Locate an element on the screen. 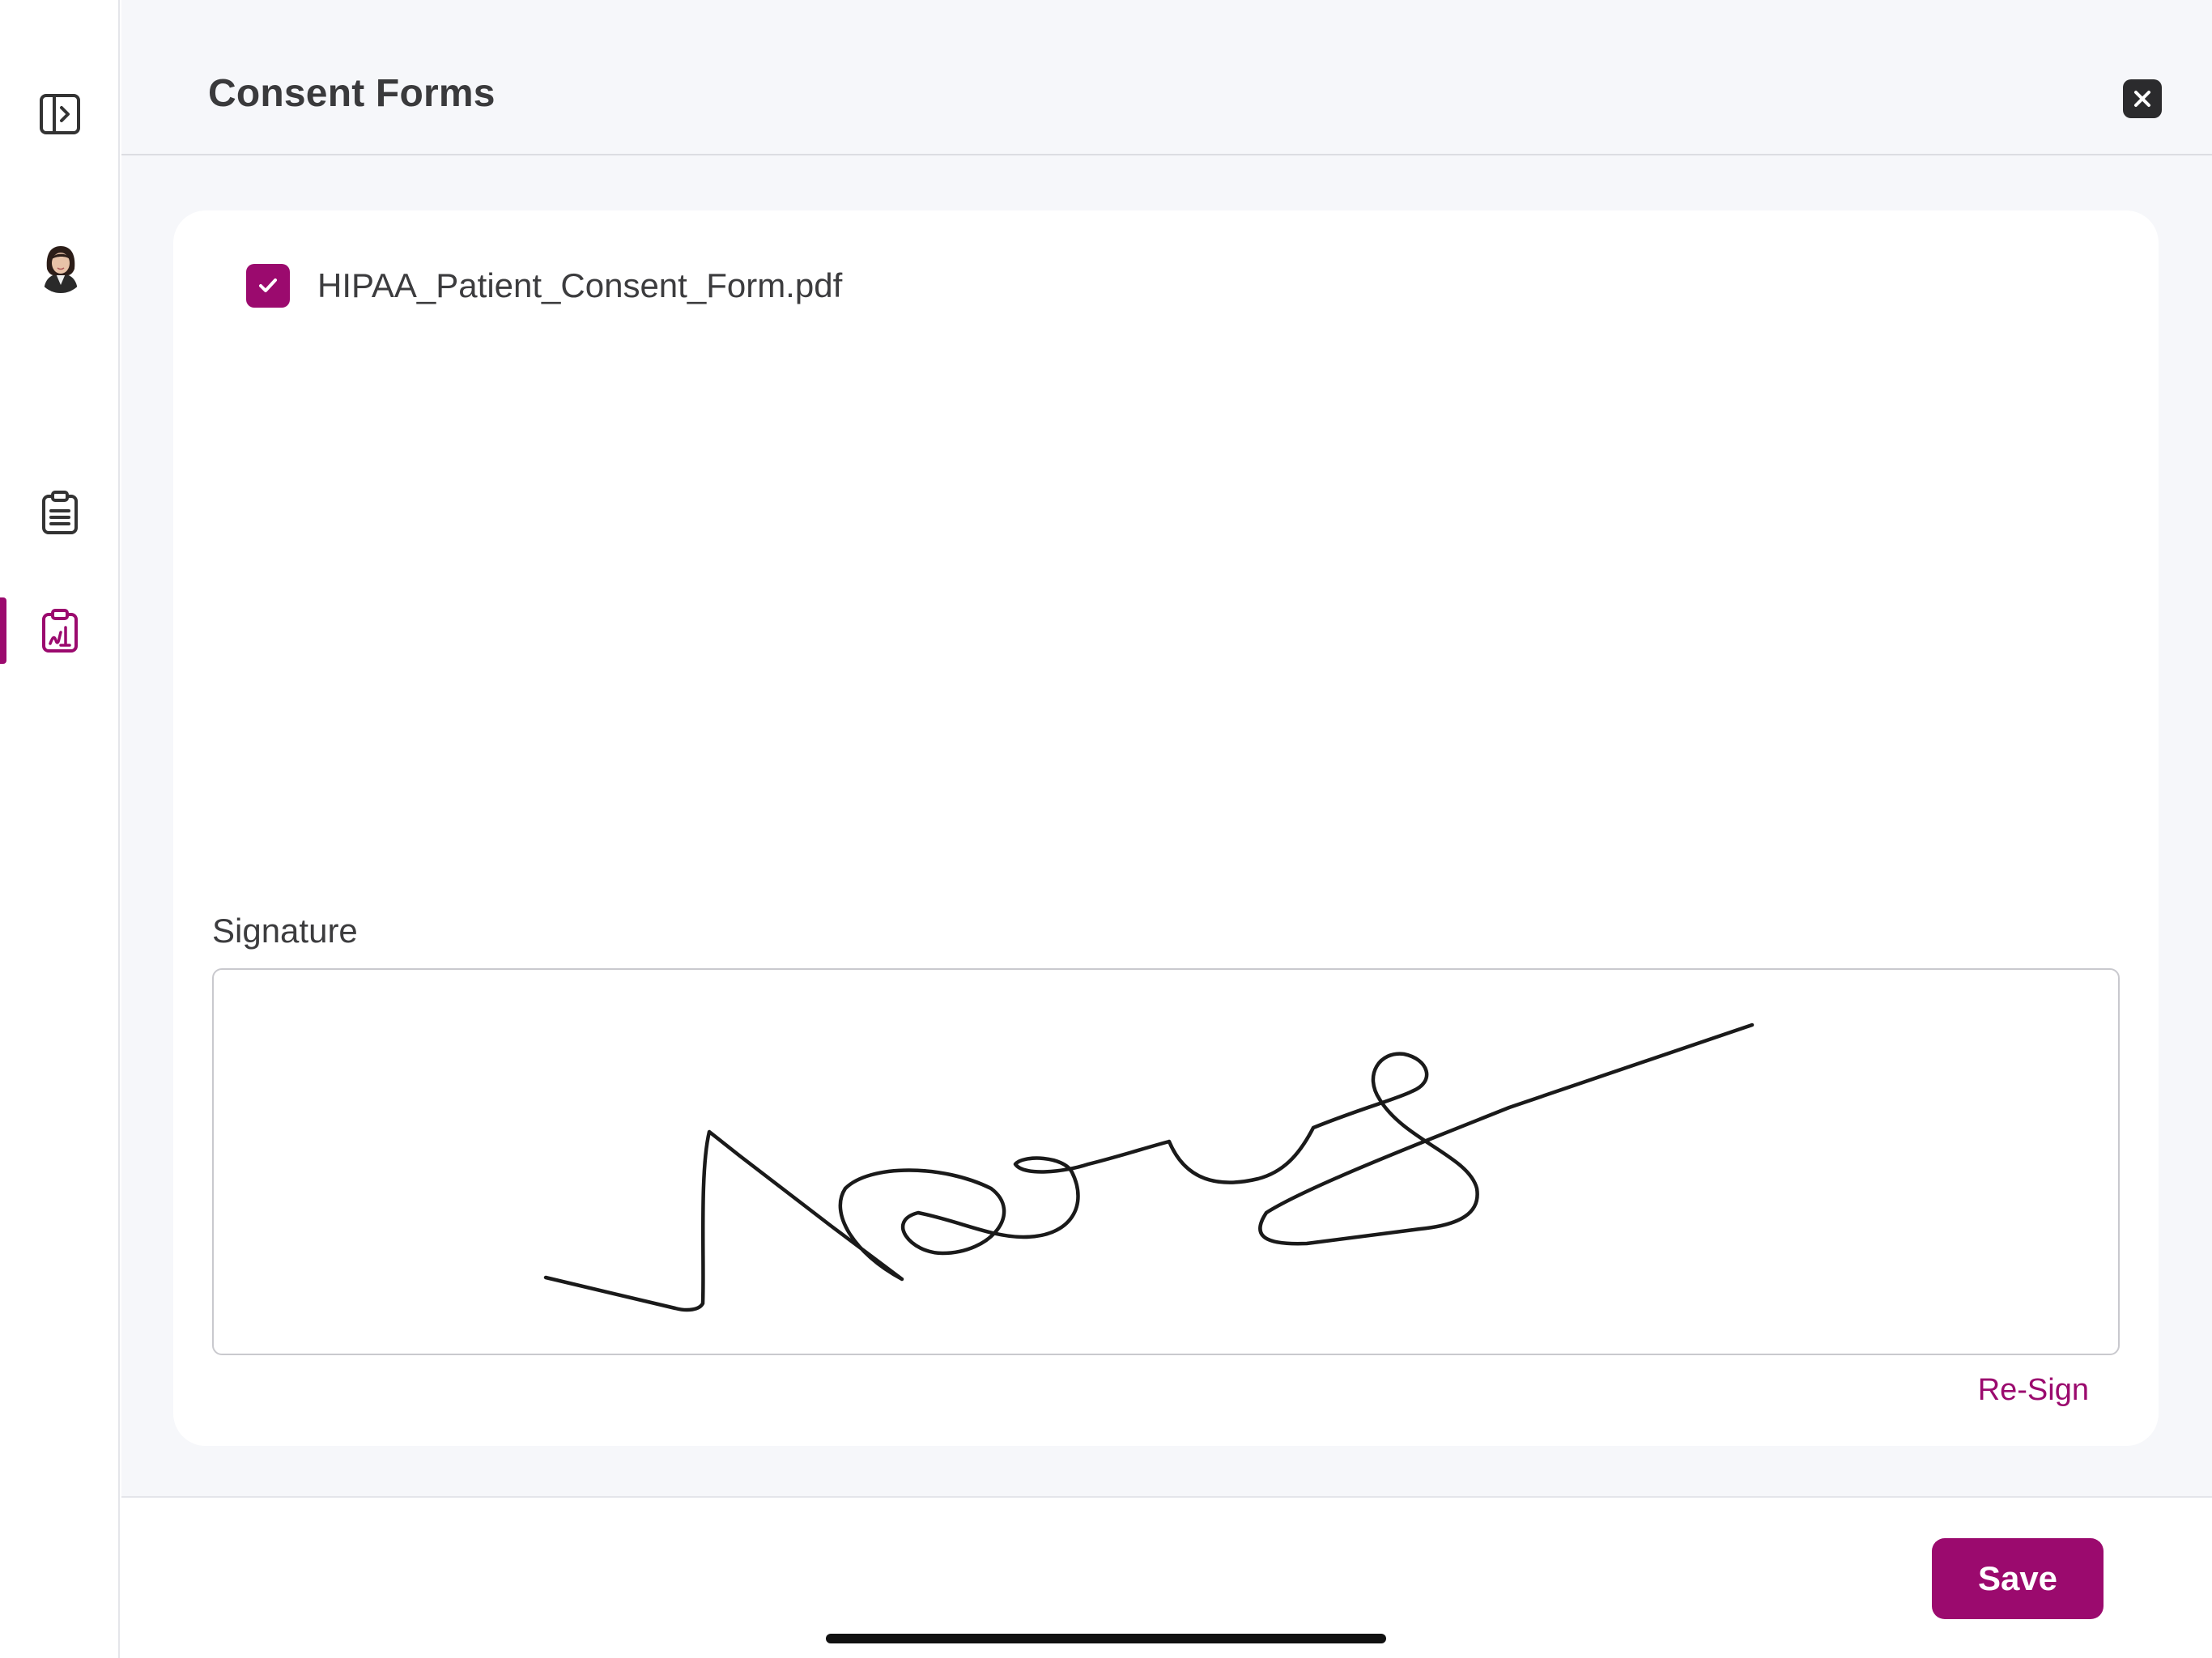 This screenshot has height=1658, width=2212. clipboard-list-icon is located at coordinates (60, 512).